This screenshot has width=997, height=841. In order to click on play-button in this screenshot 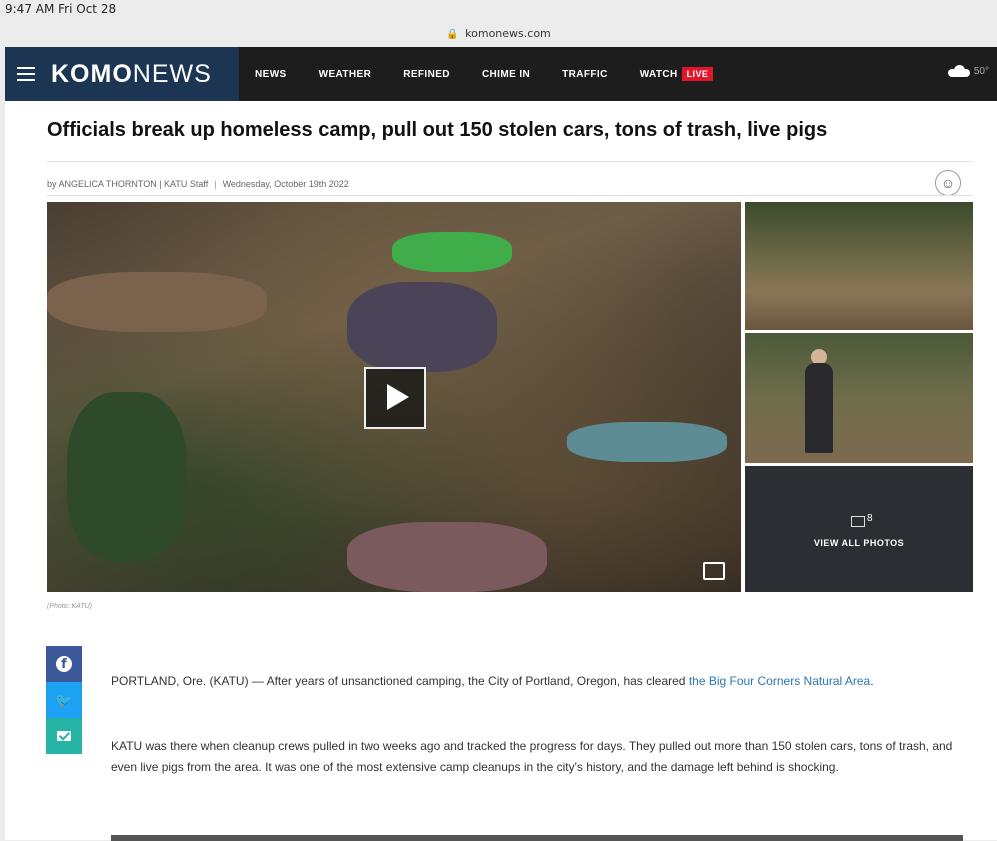, I will do `click(395, 398)`.